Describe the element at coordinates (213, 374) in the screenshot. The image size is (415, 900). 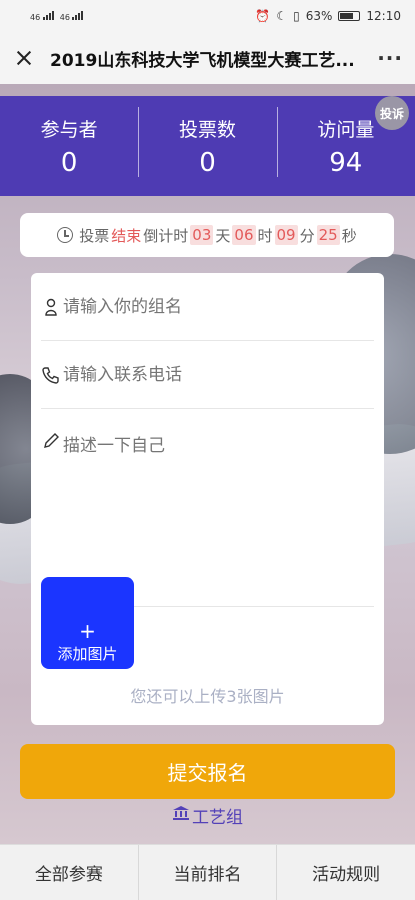
I see `phone-input` at that location.